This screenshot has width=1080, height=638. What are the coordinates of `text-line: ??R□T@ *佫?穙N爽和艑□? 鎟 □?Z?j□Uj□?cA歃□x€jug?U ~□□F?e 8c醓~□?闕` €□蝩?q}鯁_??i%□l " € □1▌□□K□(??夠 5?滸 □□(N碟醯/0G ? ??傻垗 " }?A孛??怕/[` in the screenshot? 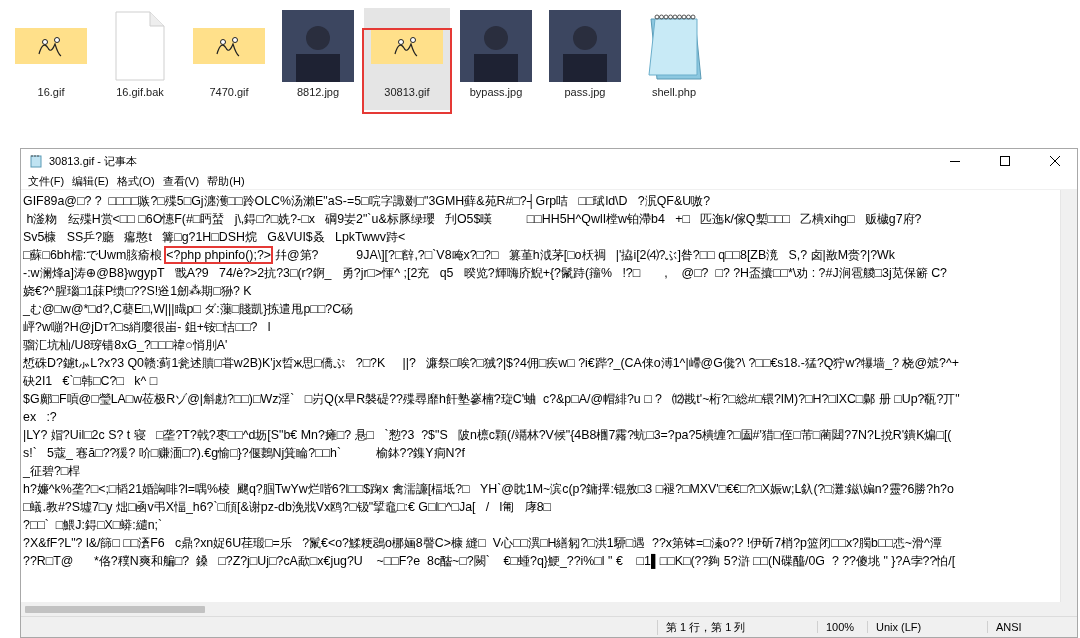 It's located at (490, 561).